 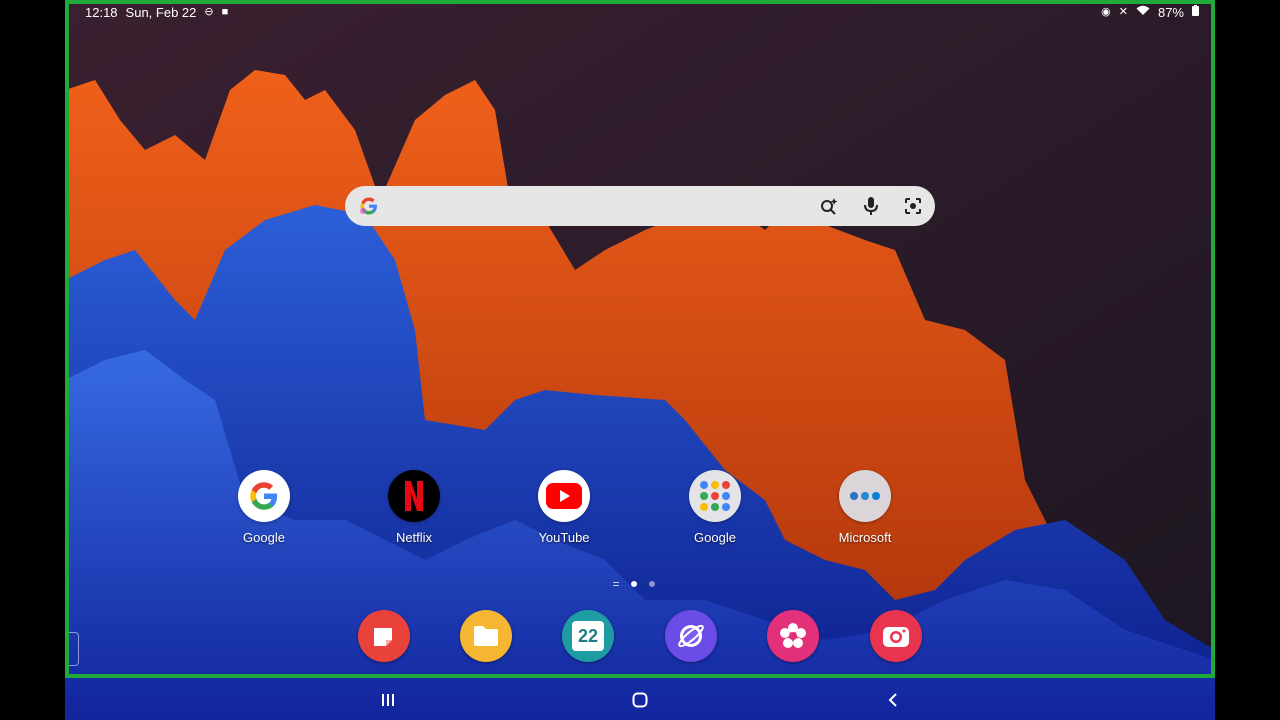 What do you see at coordinates (32, 360) in the screenshot?
I see `letterbox-left` at bounding box center [32, 360].